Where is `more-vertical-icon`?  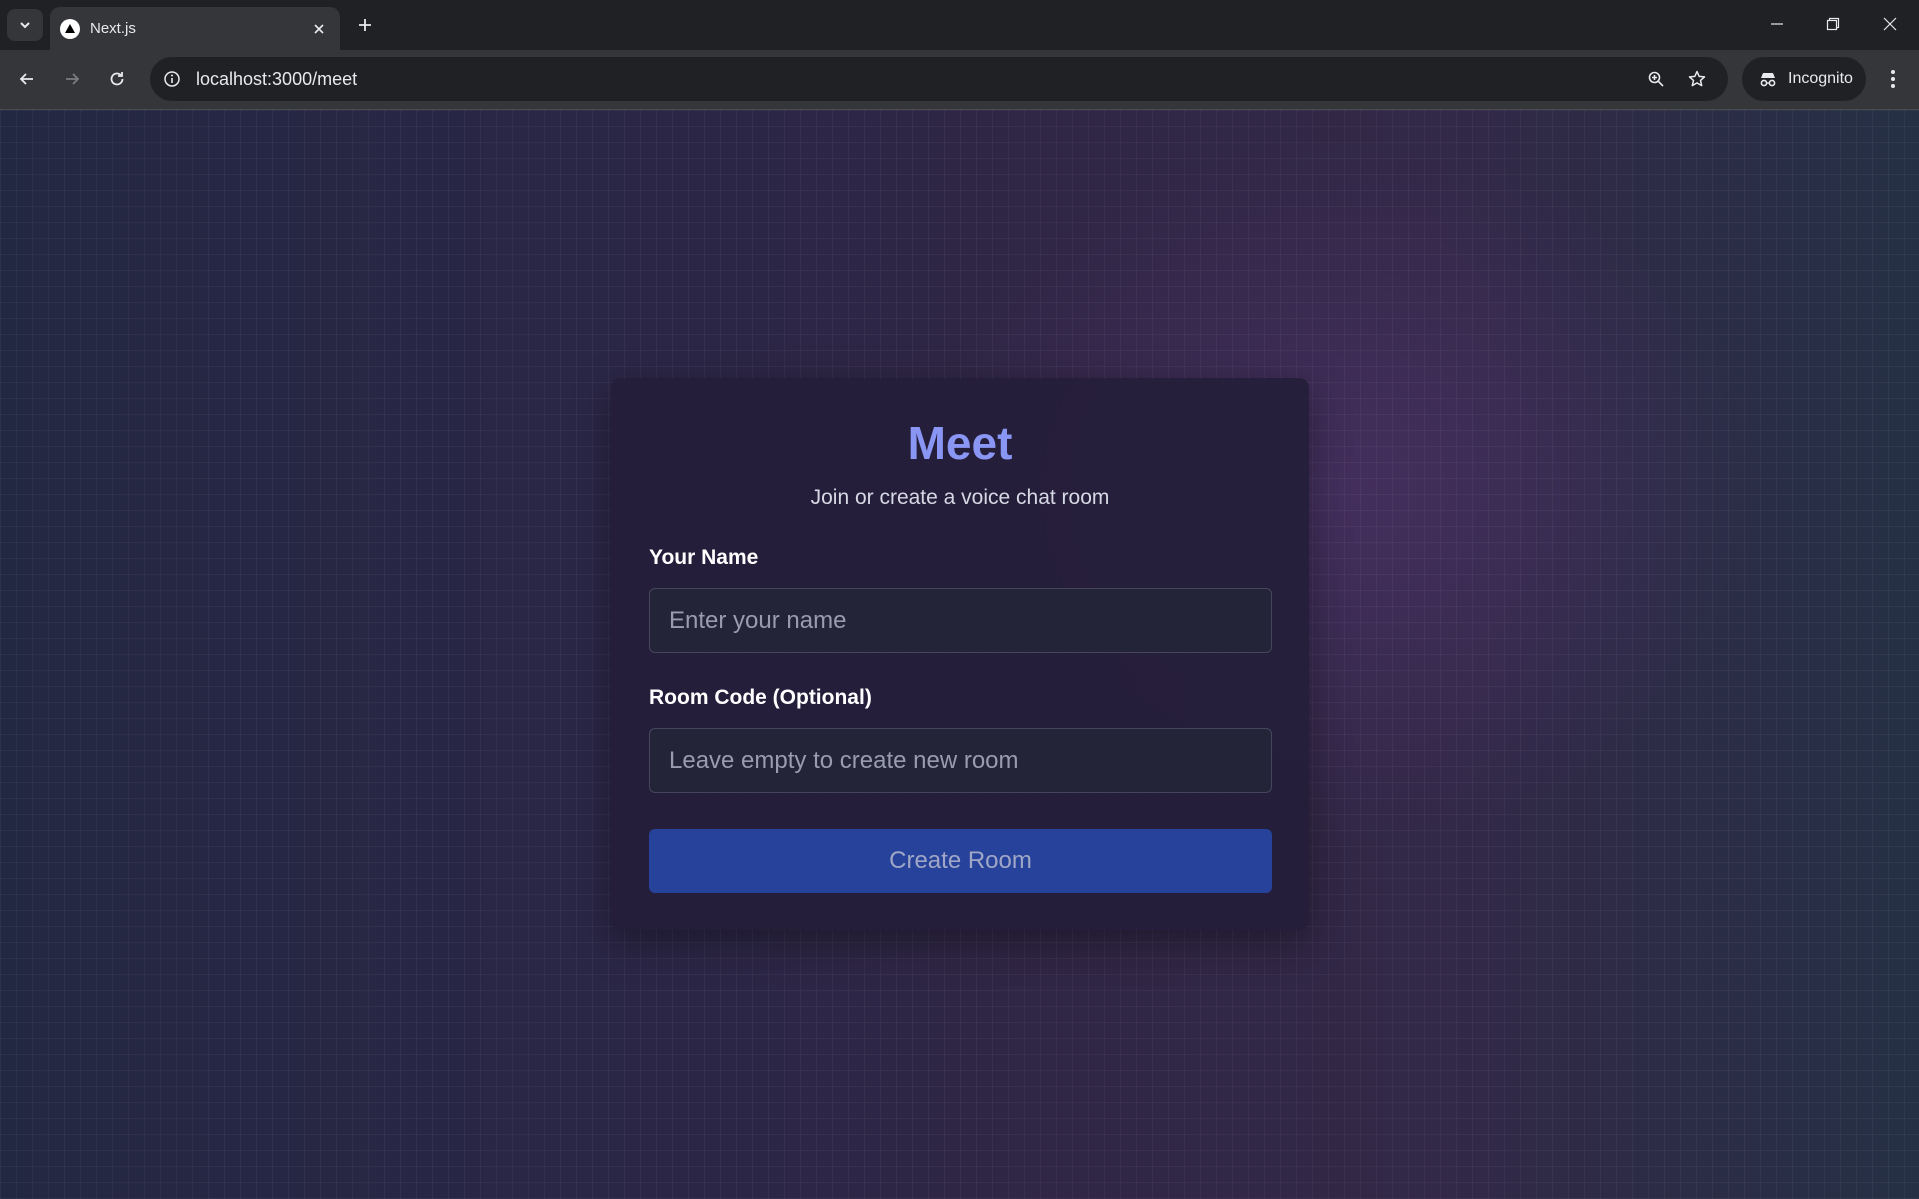 more-vertical-icon is located at coordinates (1893, 79).